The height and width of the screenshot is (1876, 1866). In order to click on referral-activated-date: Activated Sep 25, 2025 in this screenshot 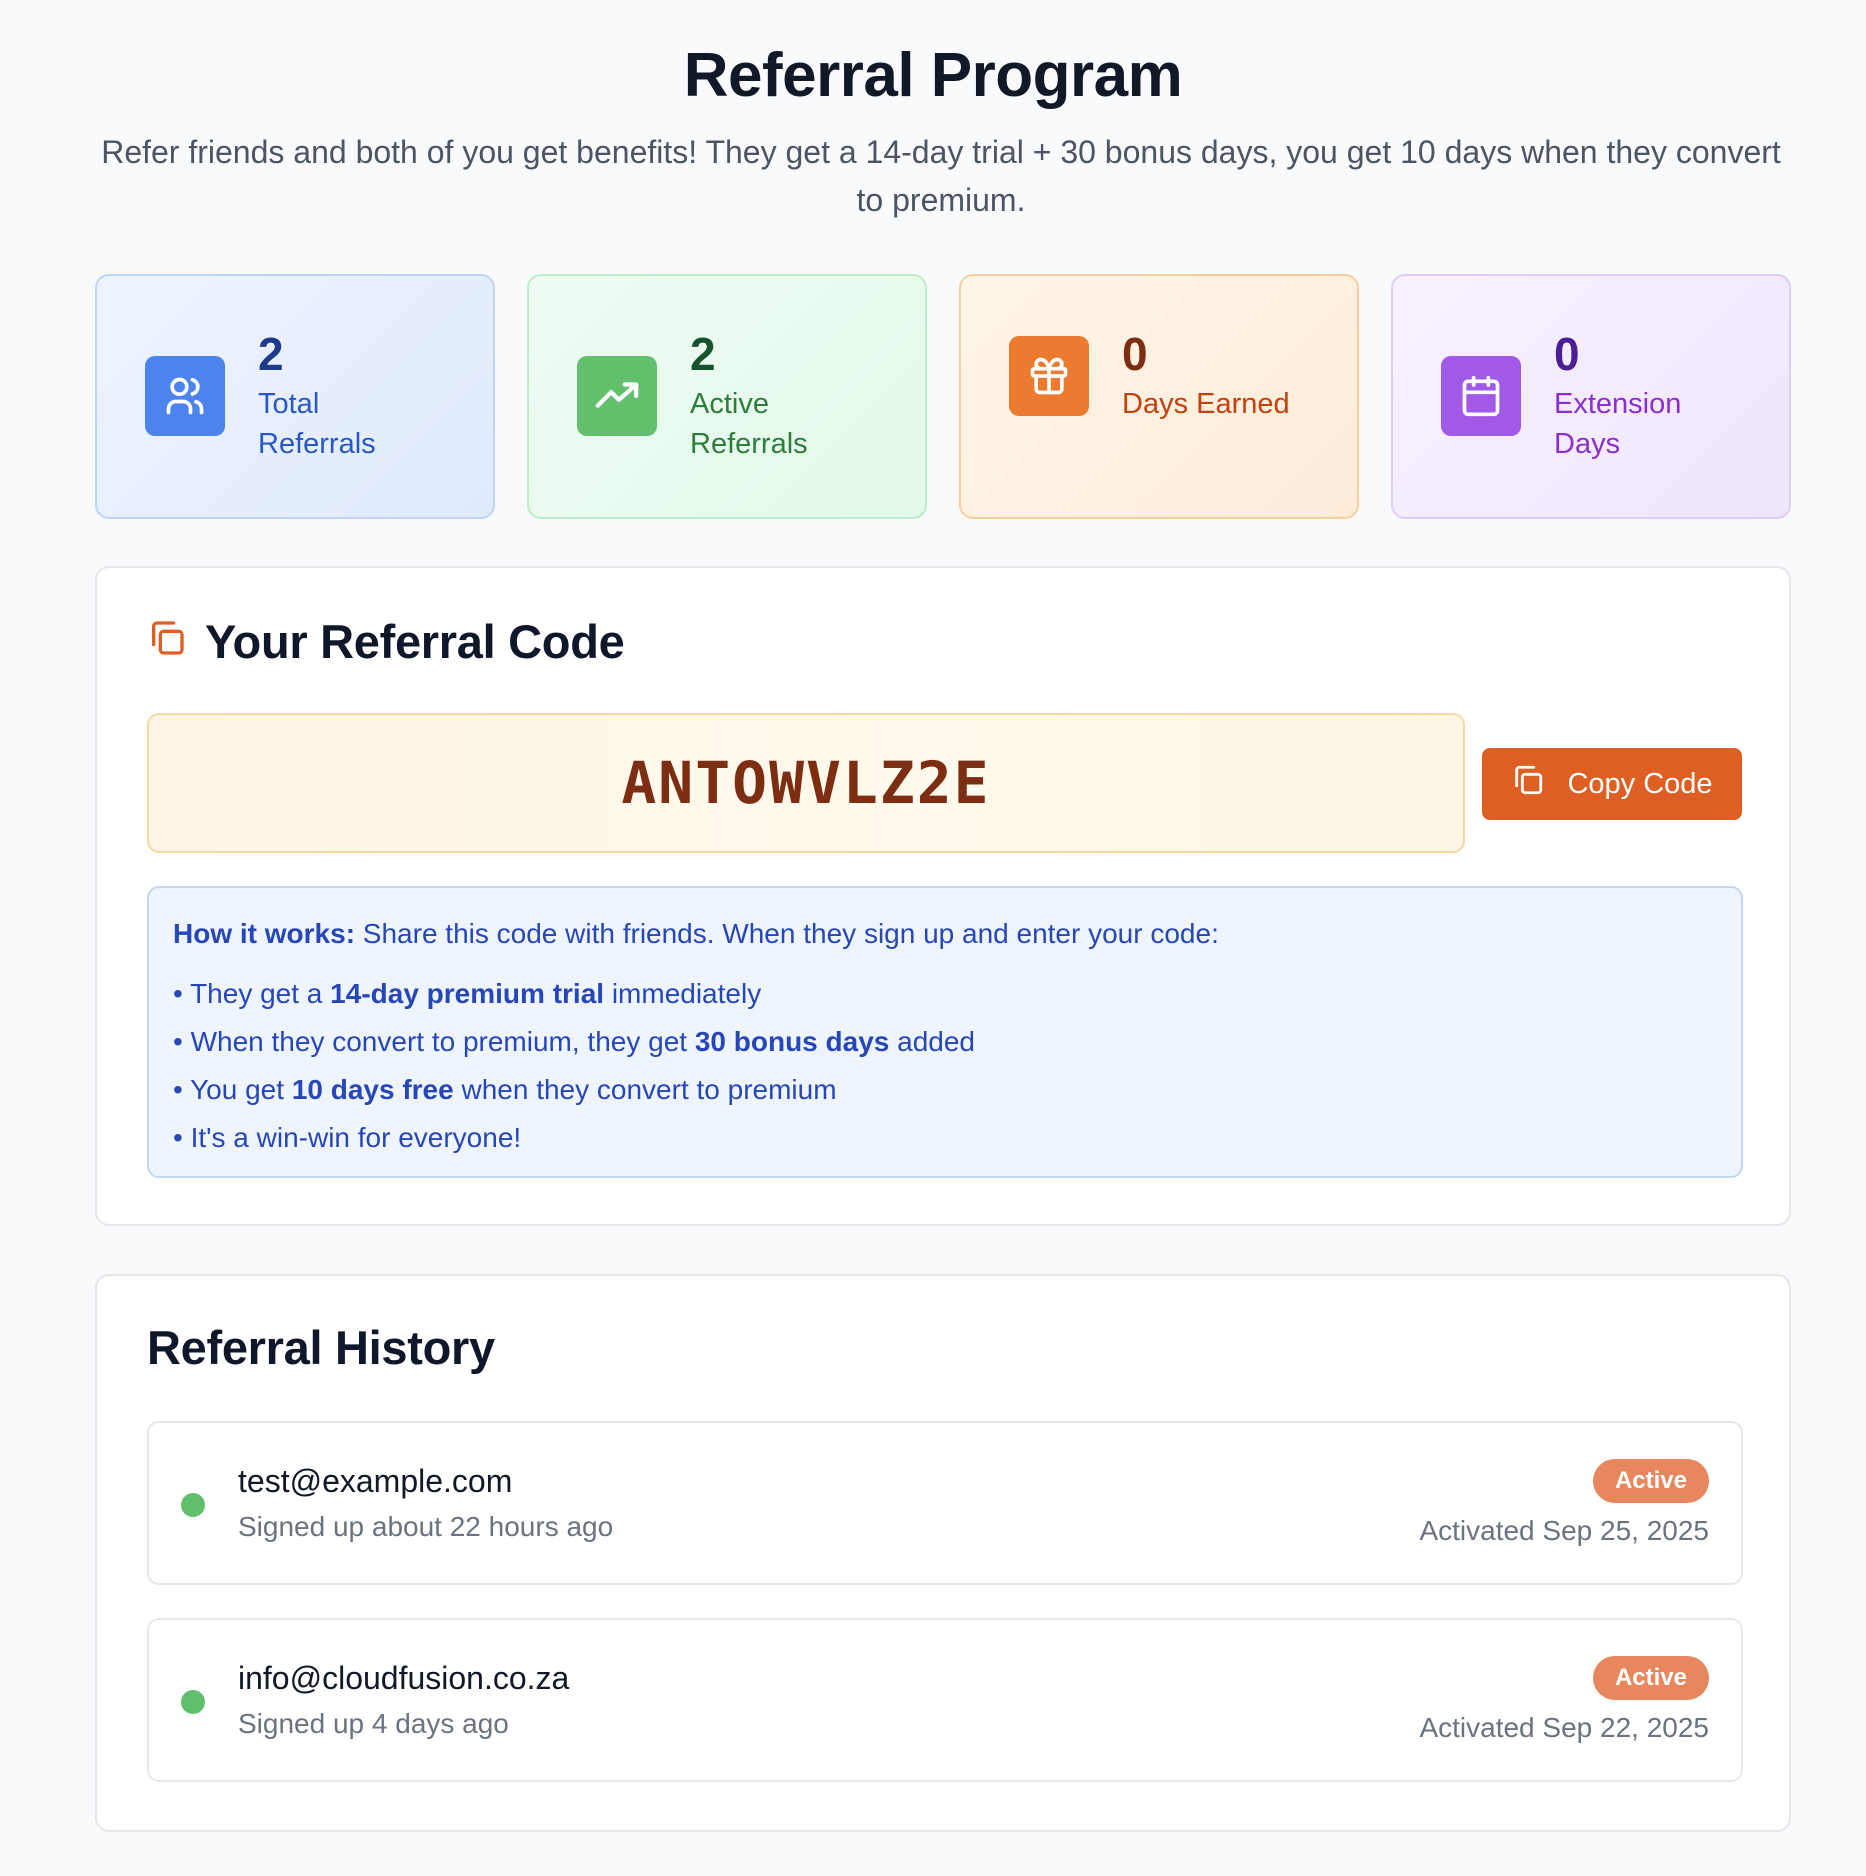, I will do `click(1564, 1530)`.